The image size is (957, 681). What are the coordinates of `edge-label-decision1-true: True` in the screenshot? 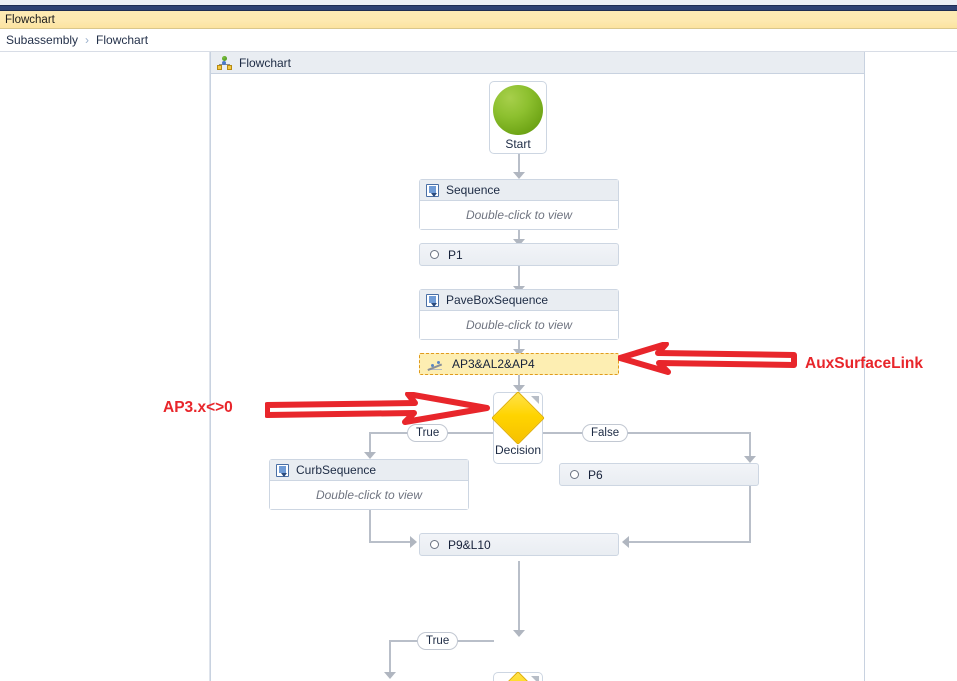 It's located at (428, 433).